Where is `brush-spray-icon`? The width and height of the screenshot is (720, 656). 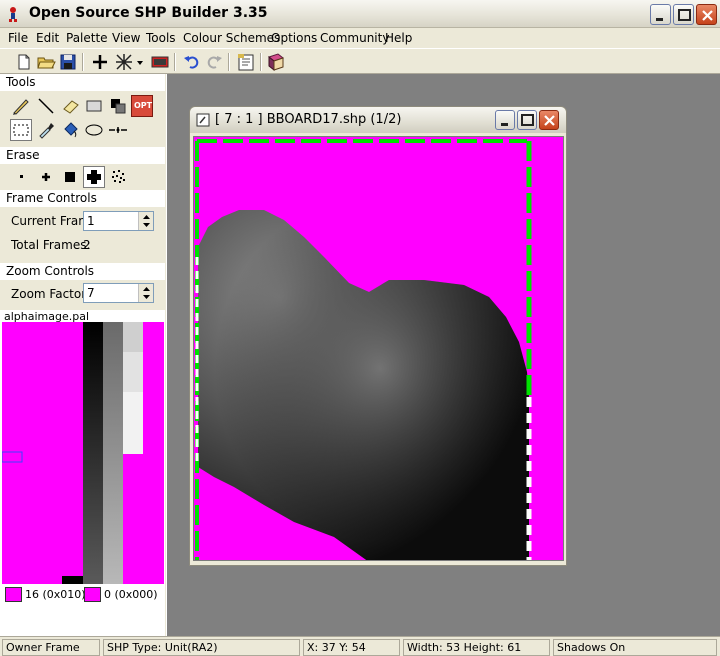 brush-spray-icon is located at coordinates (118, 177).